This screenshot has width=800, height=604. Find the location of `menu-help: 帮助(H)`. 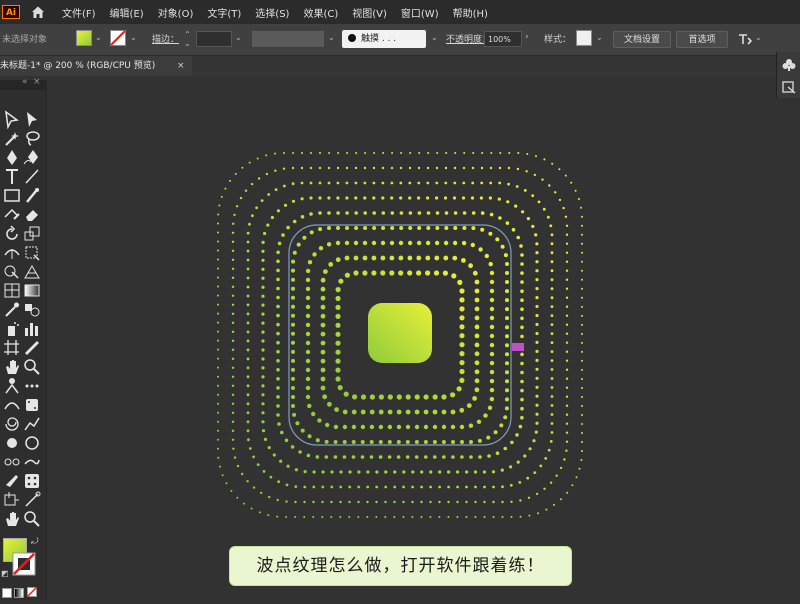

menu-help: 帮助(H) is located at coordinates (470, 12).